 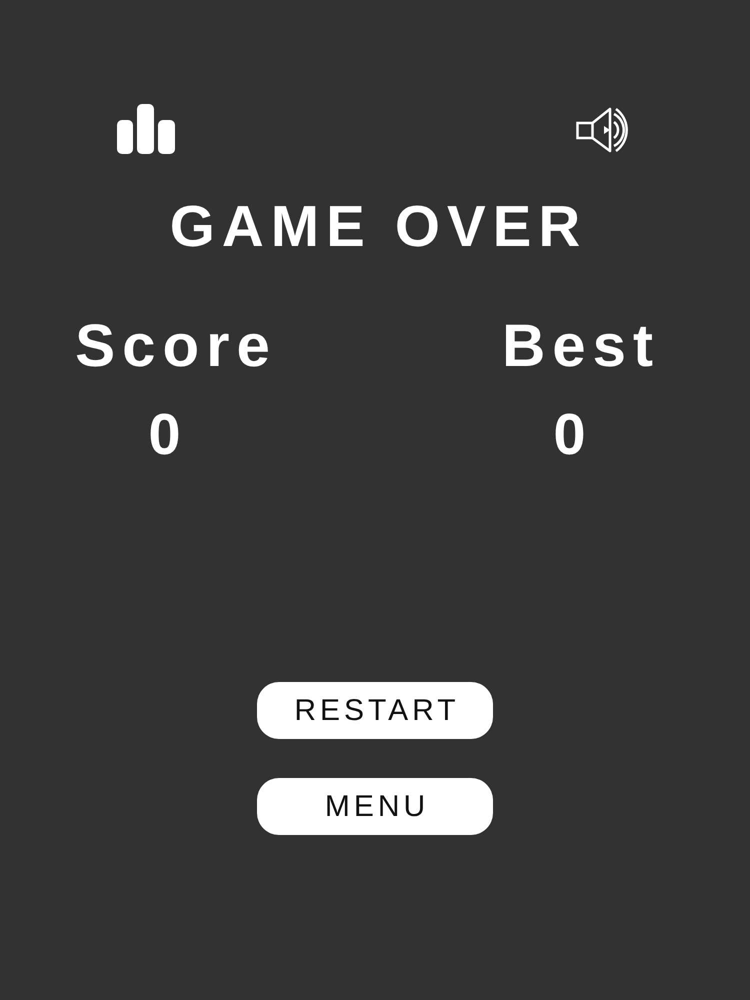 What do you see at coordinates (175, 346) in the screenshot?
I see `stat-label: Score` at bounding box center [175, 346].